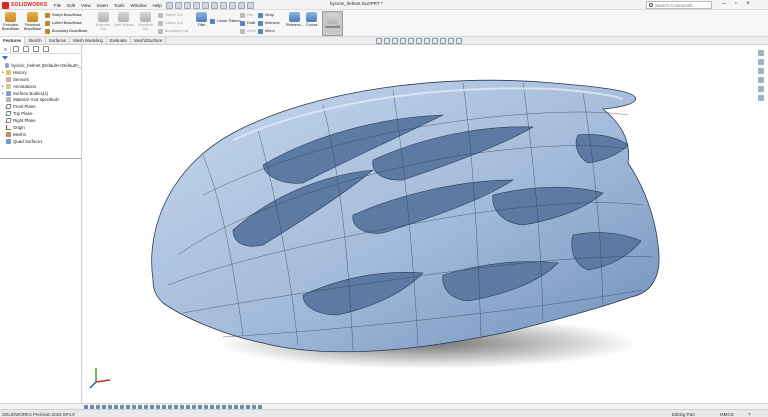 The width and height of the screenshot is (768, 417). Describe the element at coordinates (419, 41) in the screenshot. I see `display-style-icon` at that location.